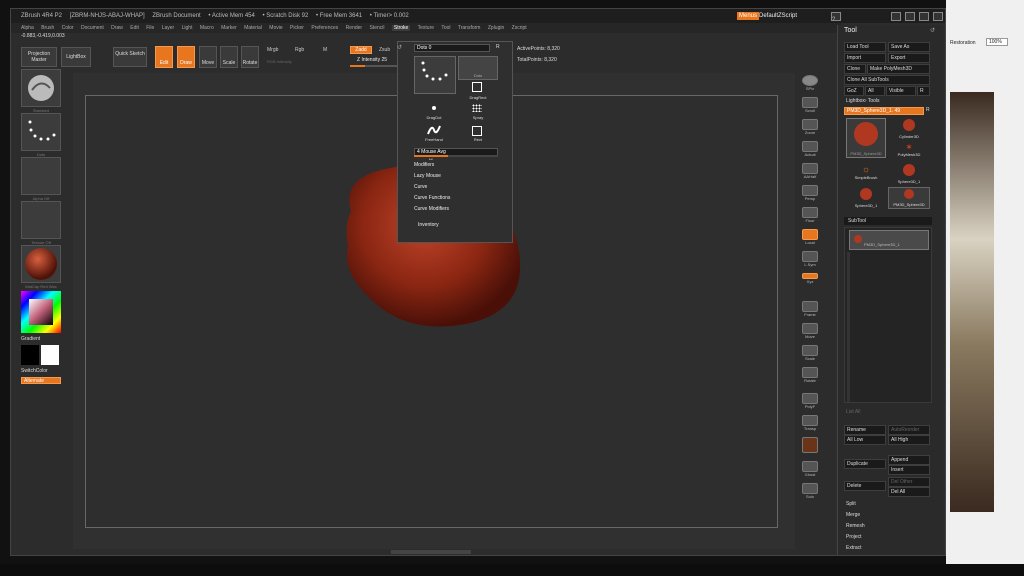  I want to click on menu-macro: Macro, so click(207, 28).